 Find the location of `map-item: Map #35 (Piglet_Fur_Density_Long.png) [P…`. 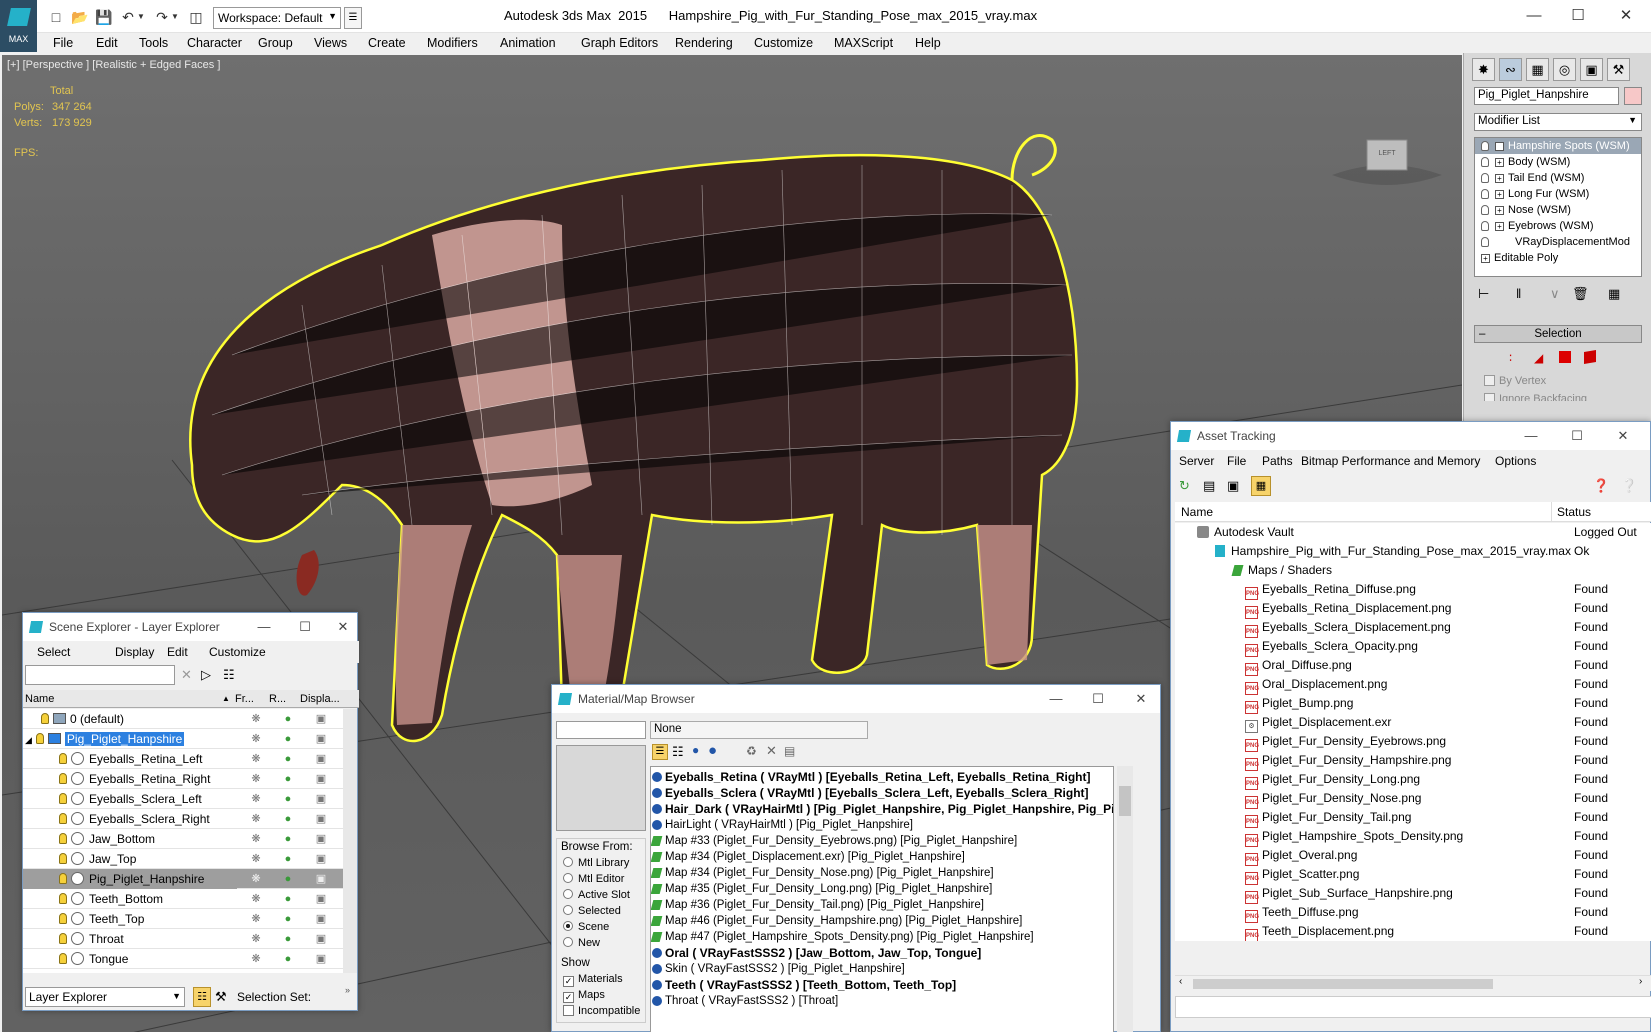

map-item: Map #35 (Piglet_Fur_Density_Long.png) [P… is located at coordinates (882, 889).